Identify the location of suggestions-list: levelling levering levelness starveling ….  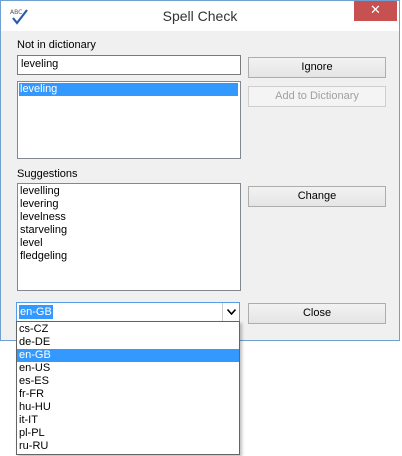
(129, 237).